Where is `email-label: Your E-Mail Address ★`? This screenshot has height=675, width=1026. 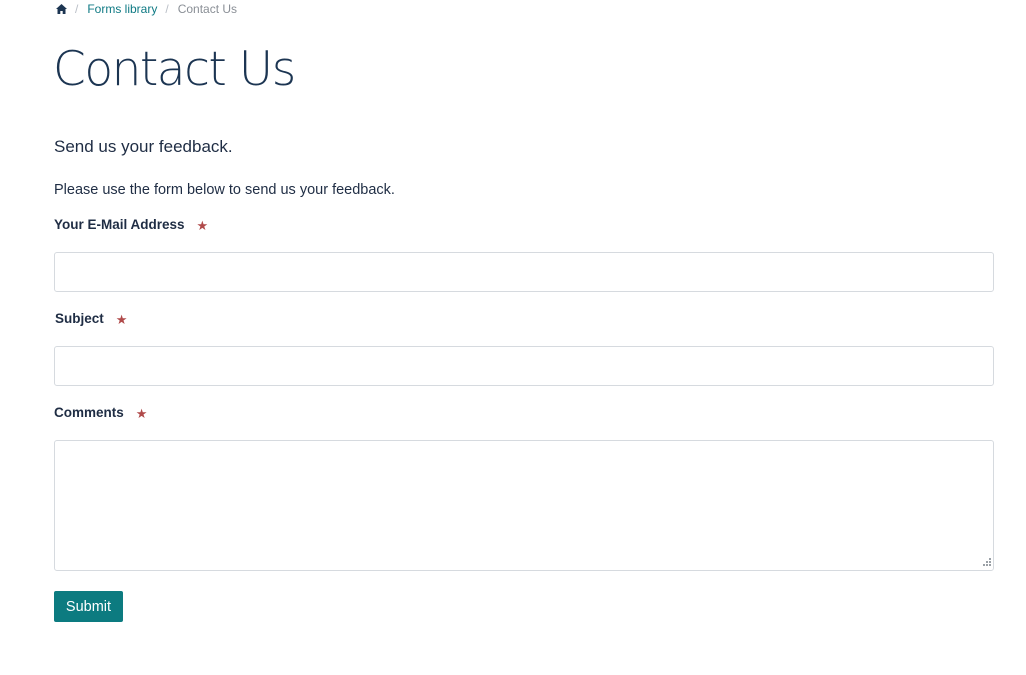
email-label: Your E-Mail Address ★ is located at coordinates (131, 225).